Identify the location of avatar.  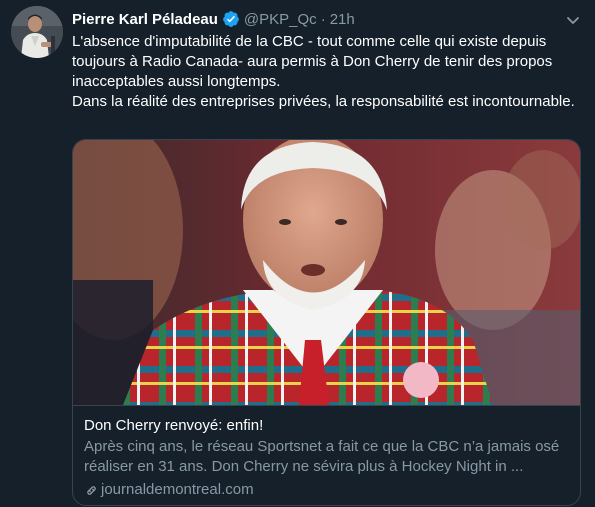
(37, 32).